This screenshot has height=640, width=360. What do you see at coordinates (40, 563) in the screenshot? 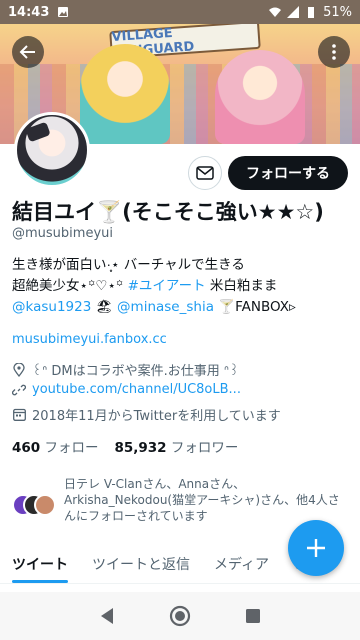
I see `tab-tweets: ツイート` at bounding box center [40, 563].